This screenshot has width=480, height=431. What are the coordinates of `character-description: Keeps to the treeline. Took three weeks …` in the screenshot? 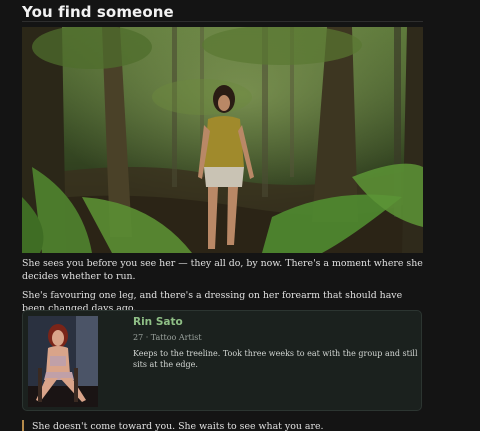 It's located at (275, 359).